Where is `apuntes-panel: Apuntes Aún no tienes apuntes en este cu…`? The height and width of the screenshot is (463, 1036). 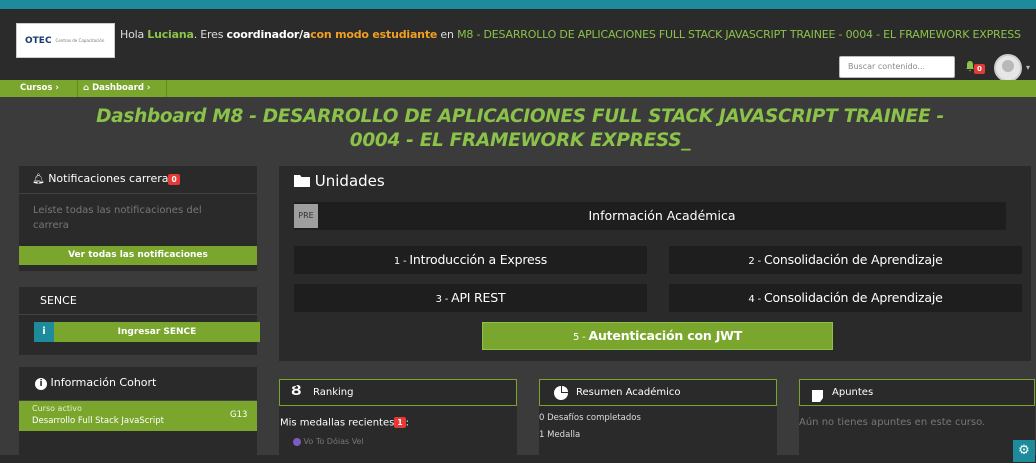
apuntes-panel: Apuntes Aún no tienes apuntes en este cu… is located at coordinates (917, 418).